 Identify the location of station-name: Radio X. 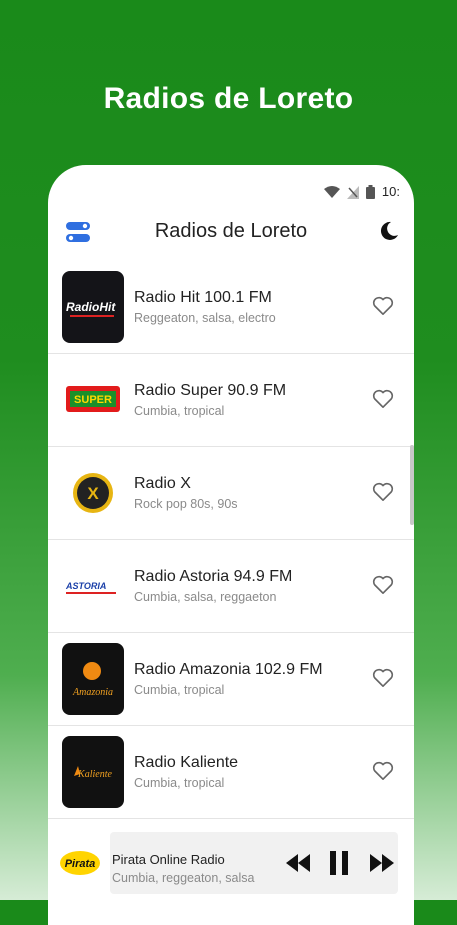
(162, 483).